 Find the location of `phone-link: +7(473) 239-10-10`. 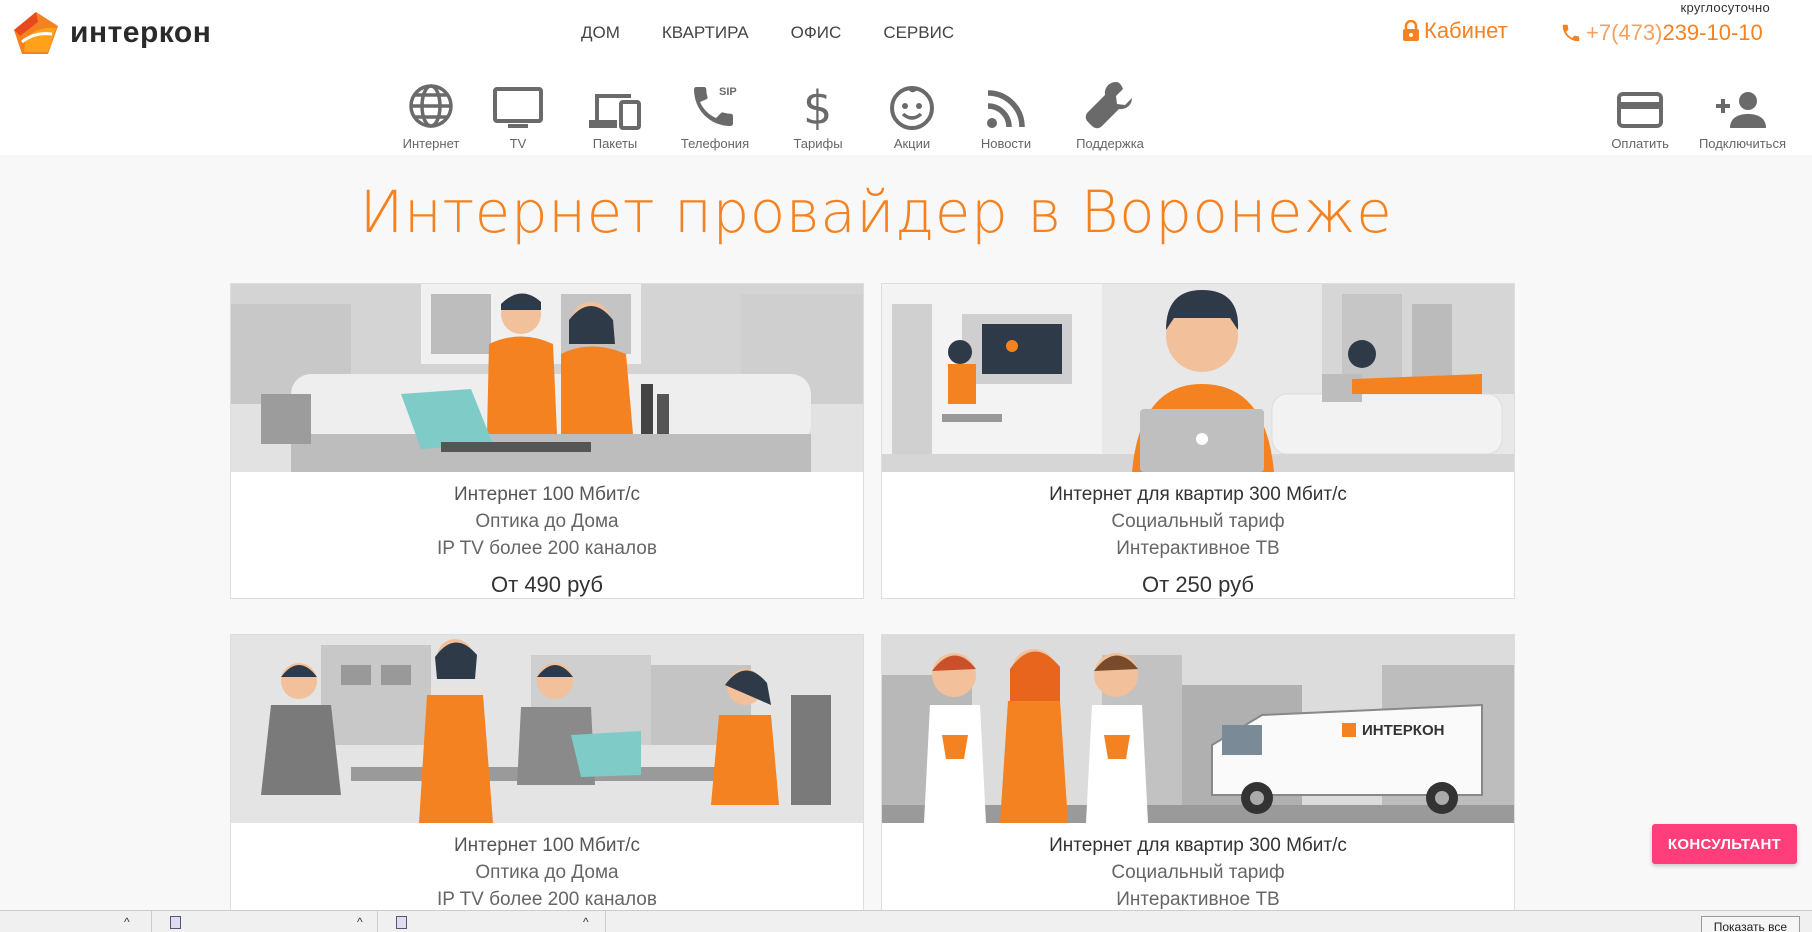

phone-link: +7(473) 239-10-10 is located at coordinates (1661, 33).